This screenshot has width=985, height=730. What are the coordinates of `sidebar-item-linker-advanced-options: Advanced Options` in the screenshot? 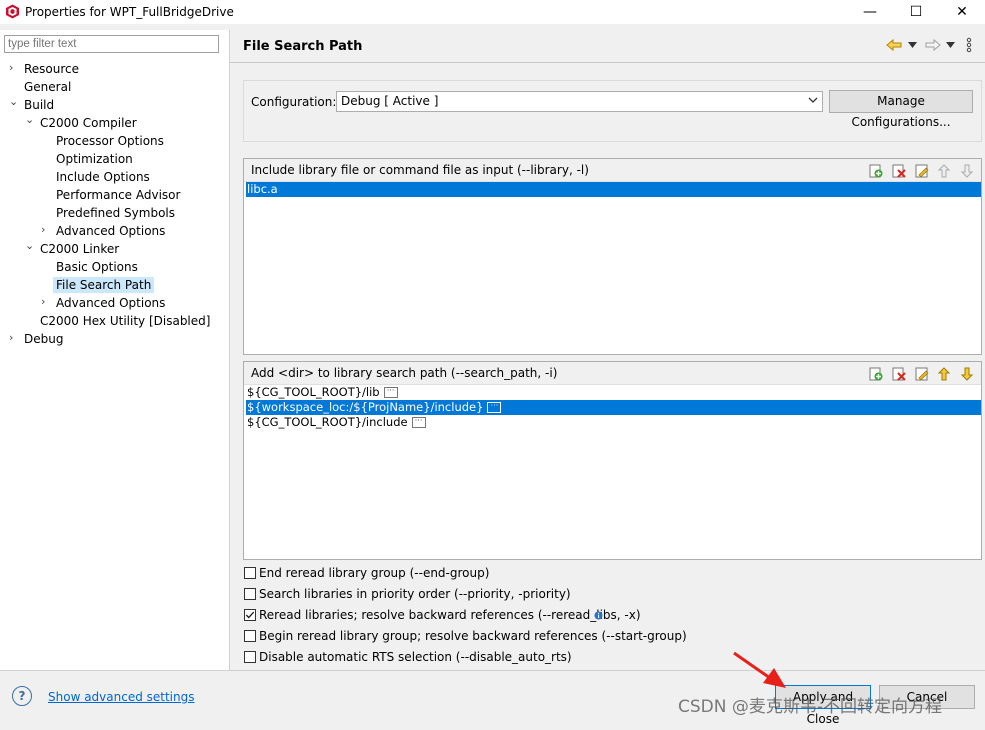 It's located at (110, 303).